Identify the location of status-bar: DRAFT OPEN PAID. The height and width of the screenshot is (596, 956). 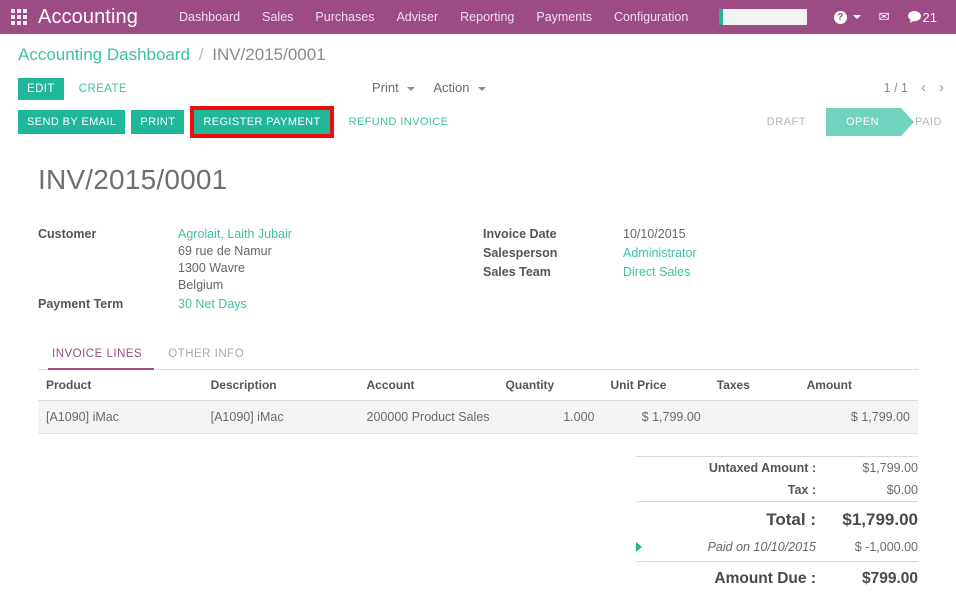
(854, 122).